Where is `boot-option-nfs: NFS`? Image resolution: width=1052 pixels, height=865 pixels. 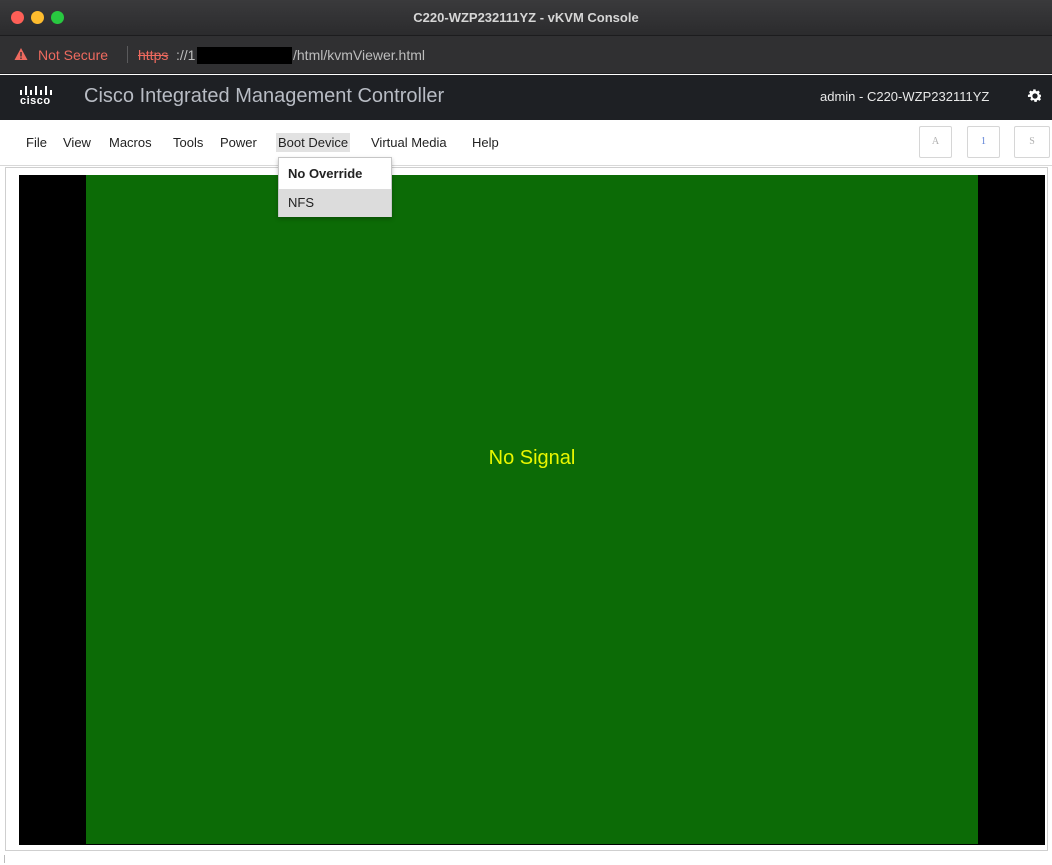 boot-option-nfs: NFS is located at coordinates (335, 203).